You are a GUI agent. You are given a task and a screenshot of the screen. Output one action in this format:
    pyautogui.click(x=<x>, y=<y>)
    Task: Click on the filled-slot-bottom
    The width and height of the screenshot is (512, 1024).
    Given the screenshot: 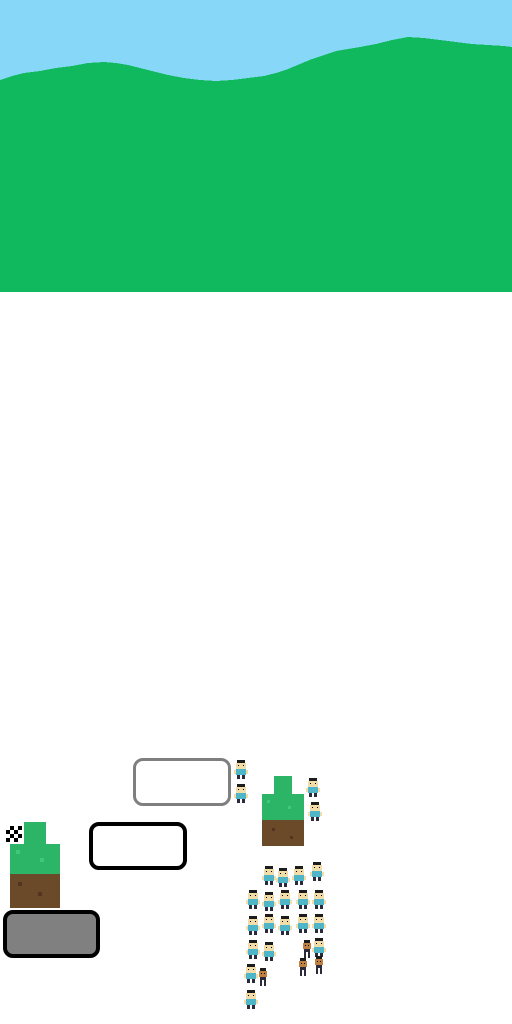 What is the action you would take?
    pyautogui.click(x=51, y=934)
    